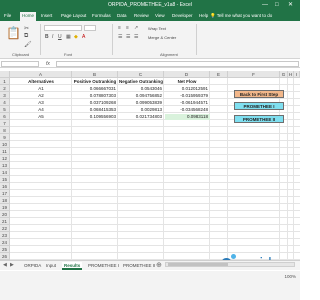 The height and width of the screenshot is (300, 320). I want to click on row-header: 3, so click(5, 95).